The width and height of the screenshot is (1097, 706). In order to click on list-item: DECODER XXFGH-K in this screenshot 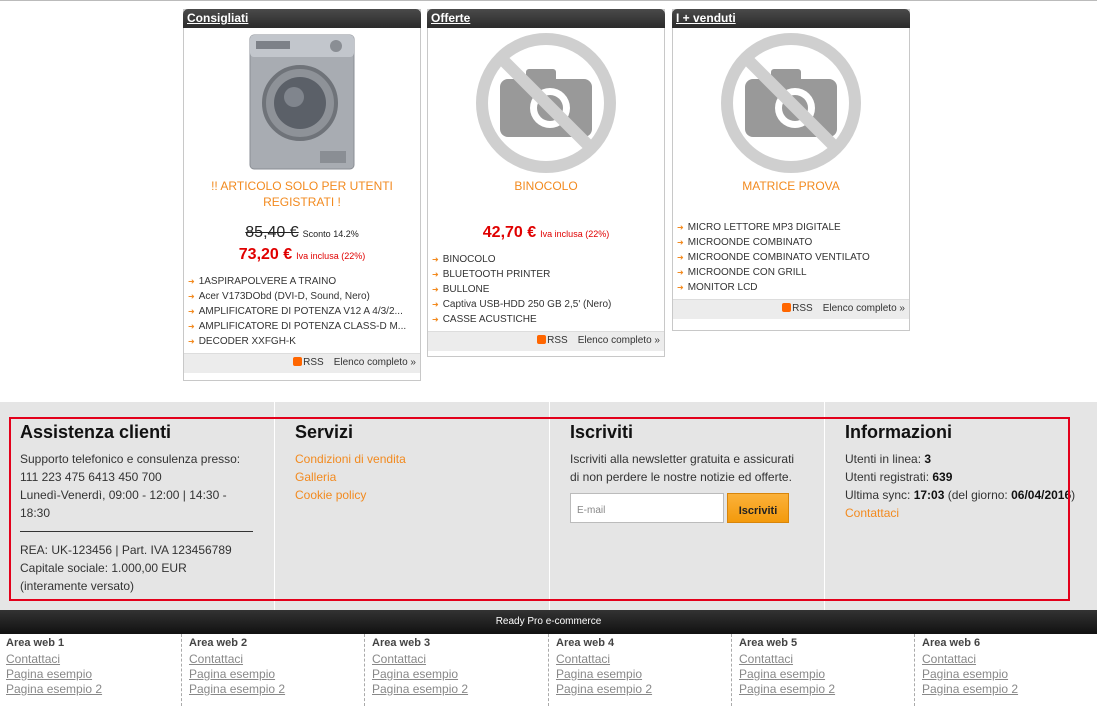, I will do `click(304, 341)`.